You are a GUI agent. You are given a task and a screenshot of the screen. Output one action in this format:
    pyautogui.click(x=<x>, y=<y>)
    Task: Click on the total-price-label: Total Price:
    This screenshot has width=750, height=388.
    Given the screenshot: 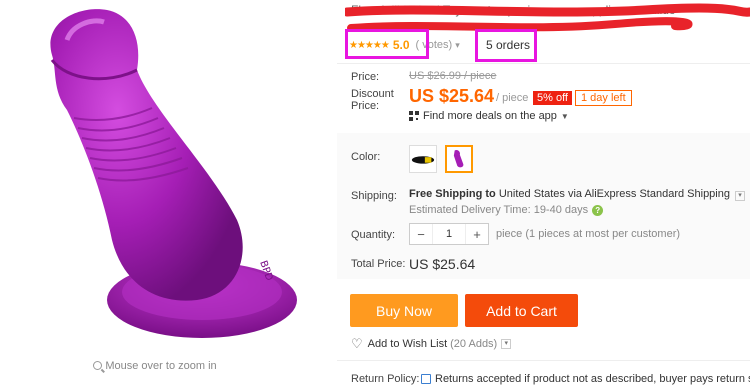 What is the action you would take?
    pyautogui.click(x=378, y=264)
    